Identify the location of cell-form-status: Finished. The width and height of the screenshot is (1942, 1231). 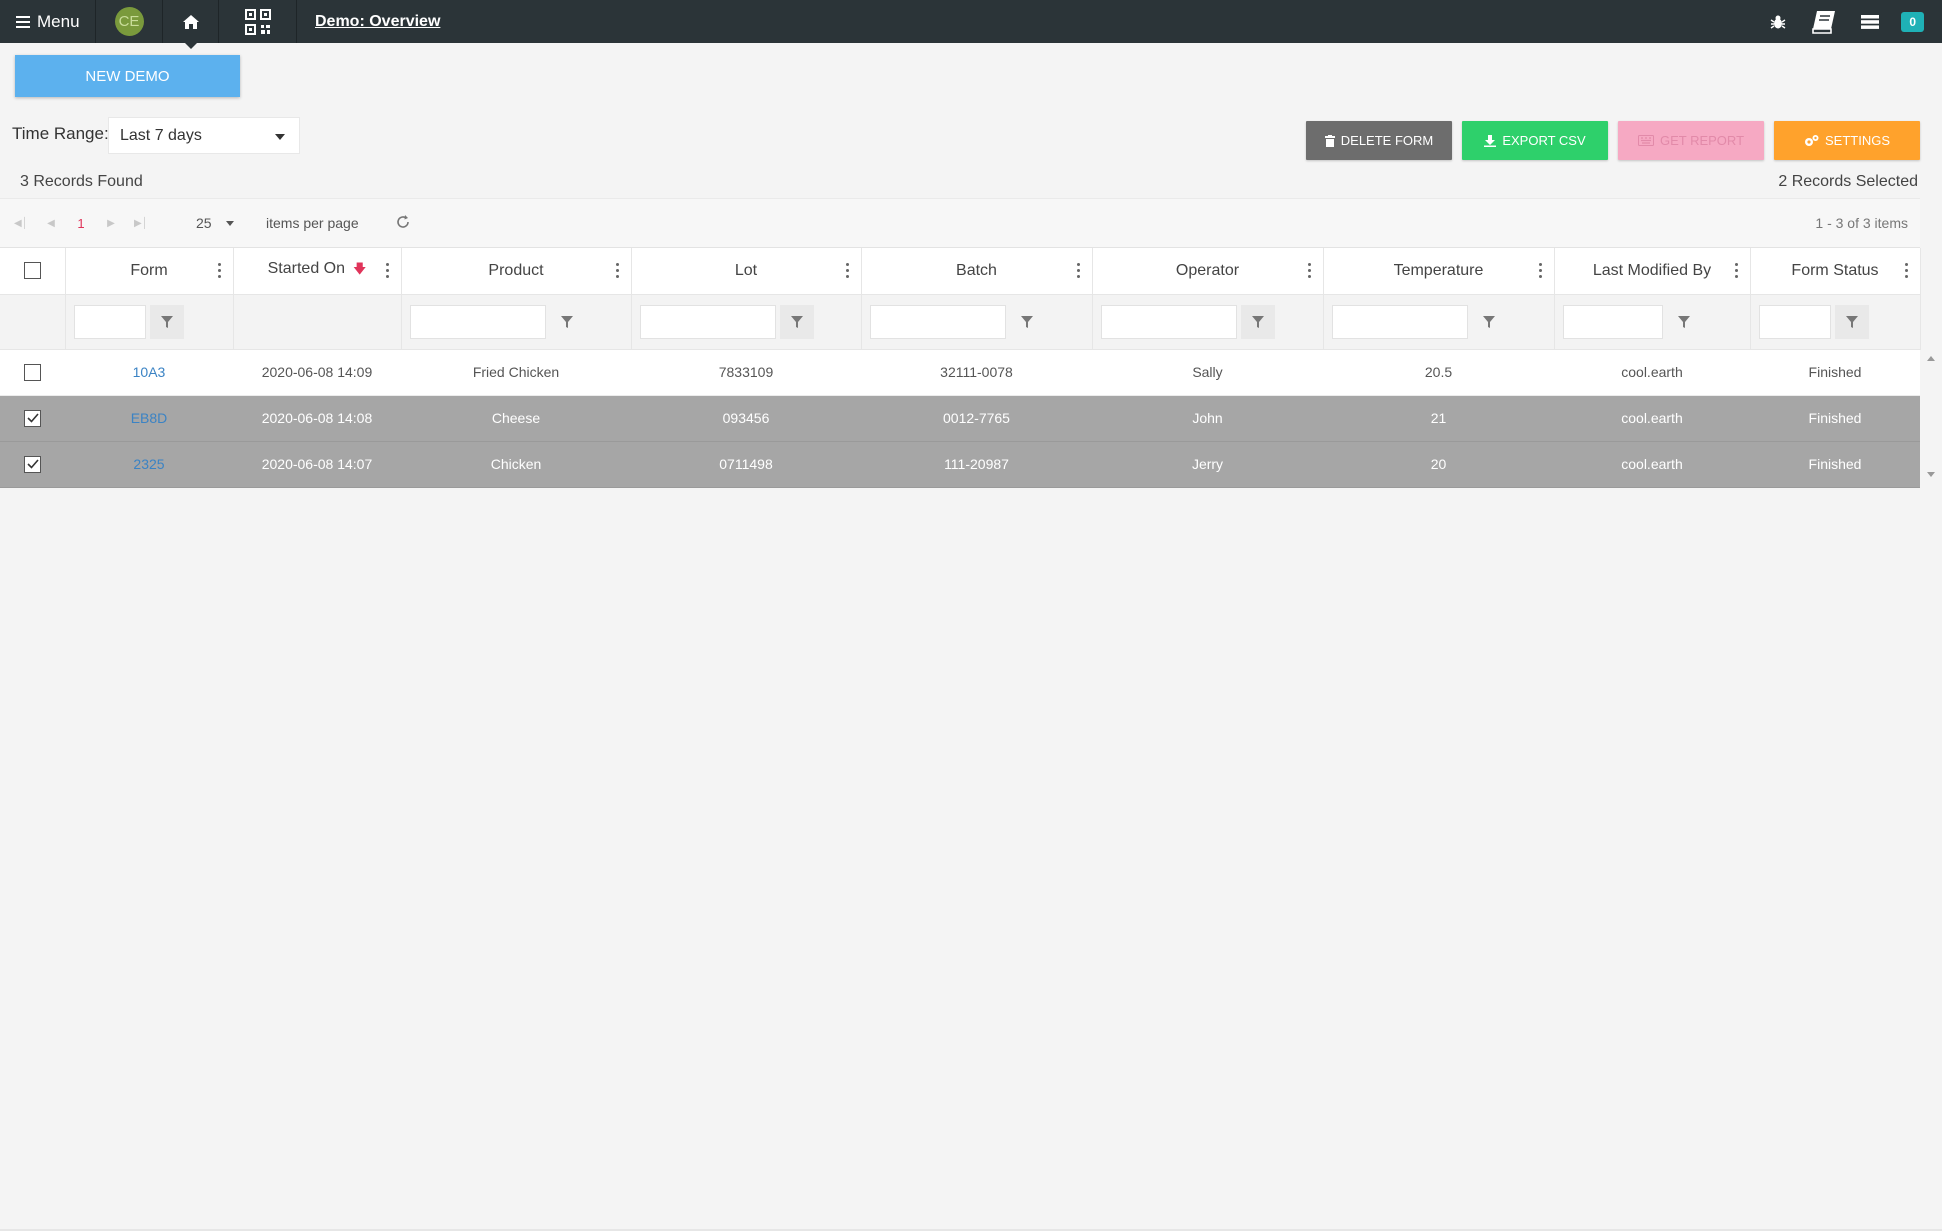
(1835, 418).